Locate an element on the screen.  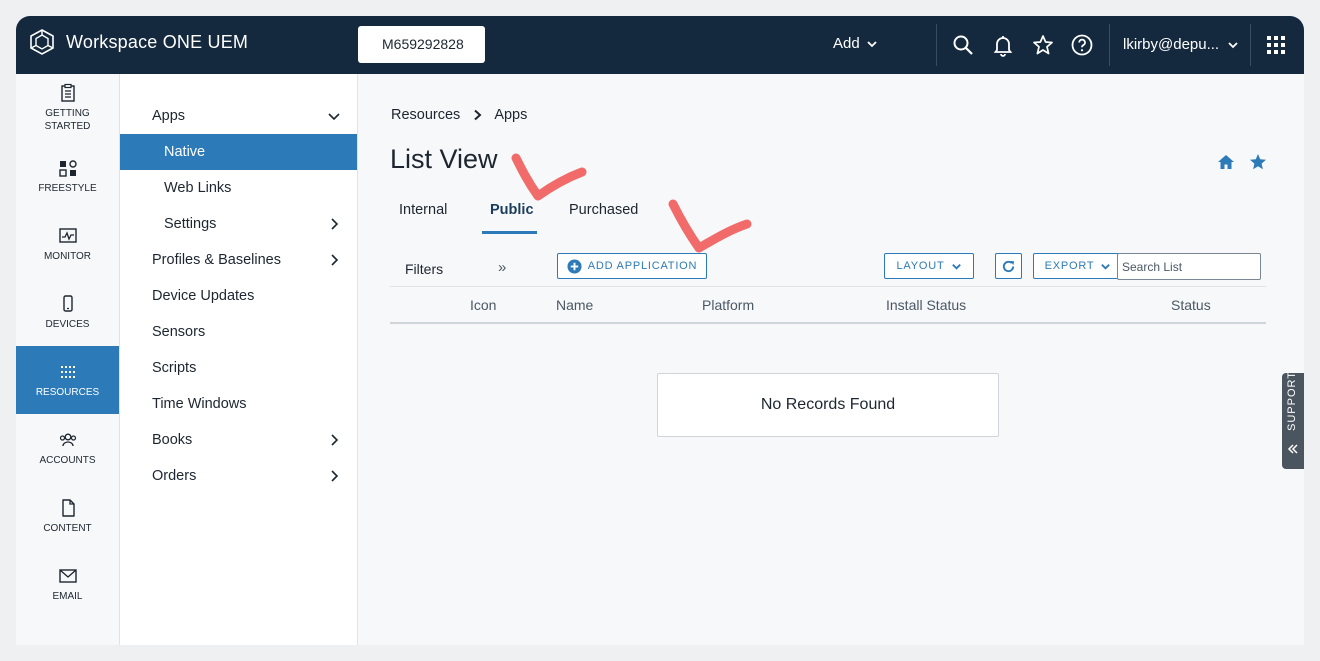
nav-label: RESOURCES is located at coordinates (67, 392).